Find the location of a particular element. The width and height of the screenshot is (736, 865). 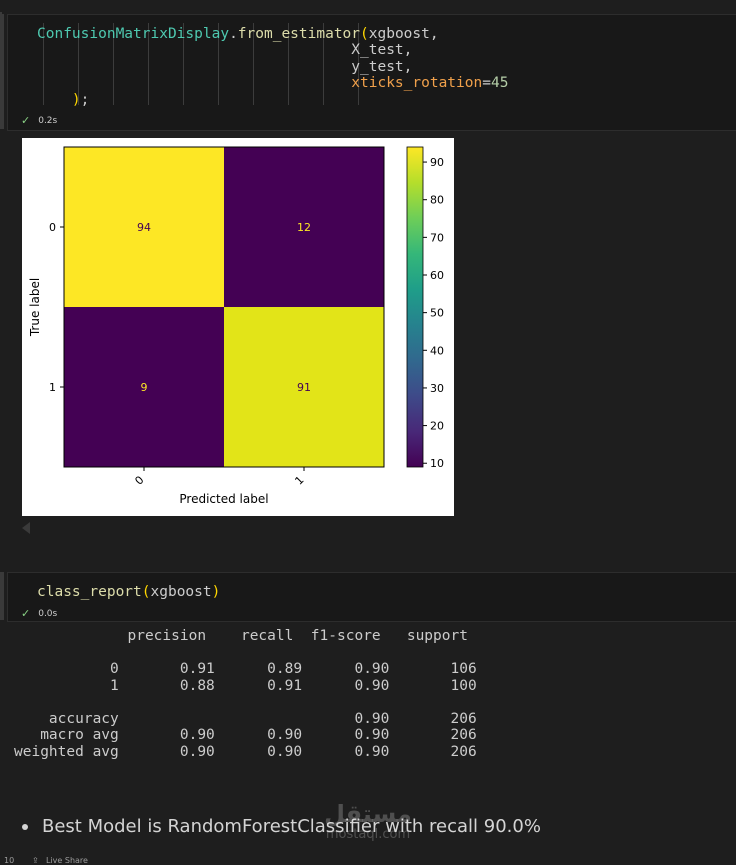

colorbar-tick-label: 50 is located at coordinates (437, 313).